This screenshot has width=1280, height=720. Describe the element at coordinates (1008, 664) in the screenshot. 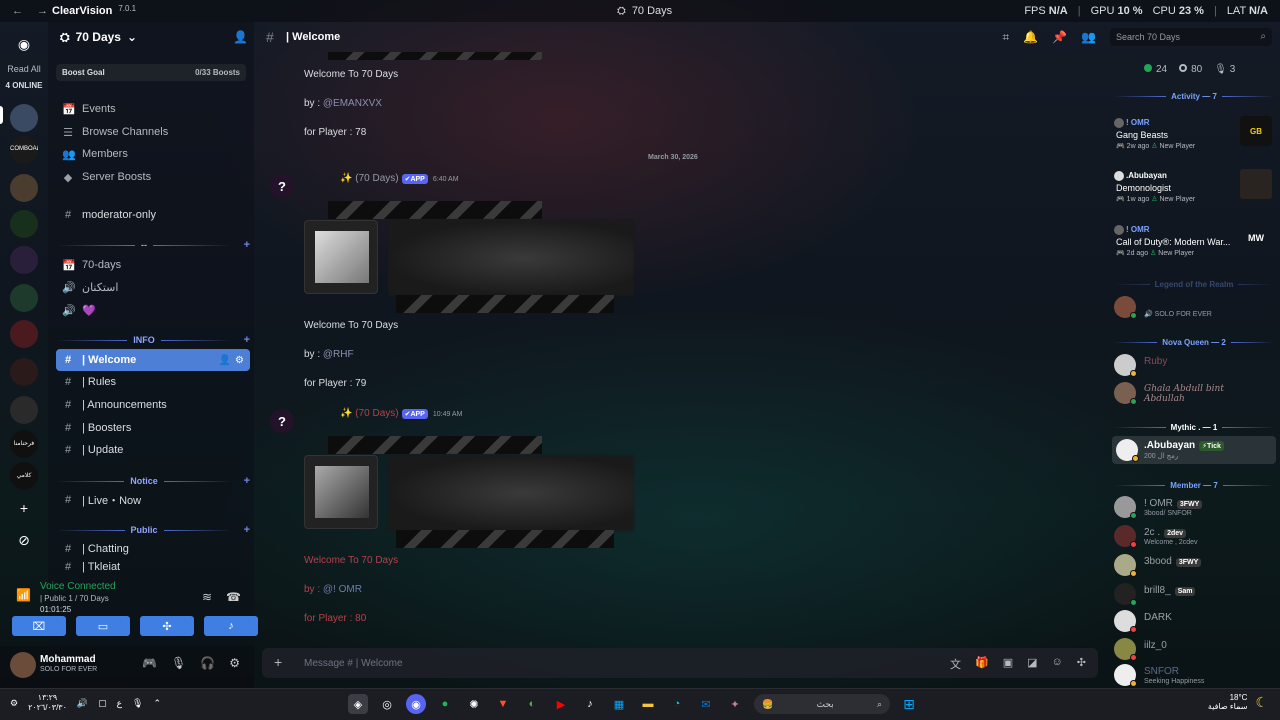

I see `gif-icon: ▣` at that location.